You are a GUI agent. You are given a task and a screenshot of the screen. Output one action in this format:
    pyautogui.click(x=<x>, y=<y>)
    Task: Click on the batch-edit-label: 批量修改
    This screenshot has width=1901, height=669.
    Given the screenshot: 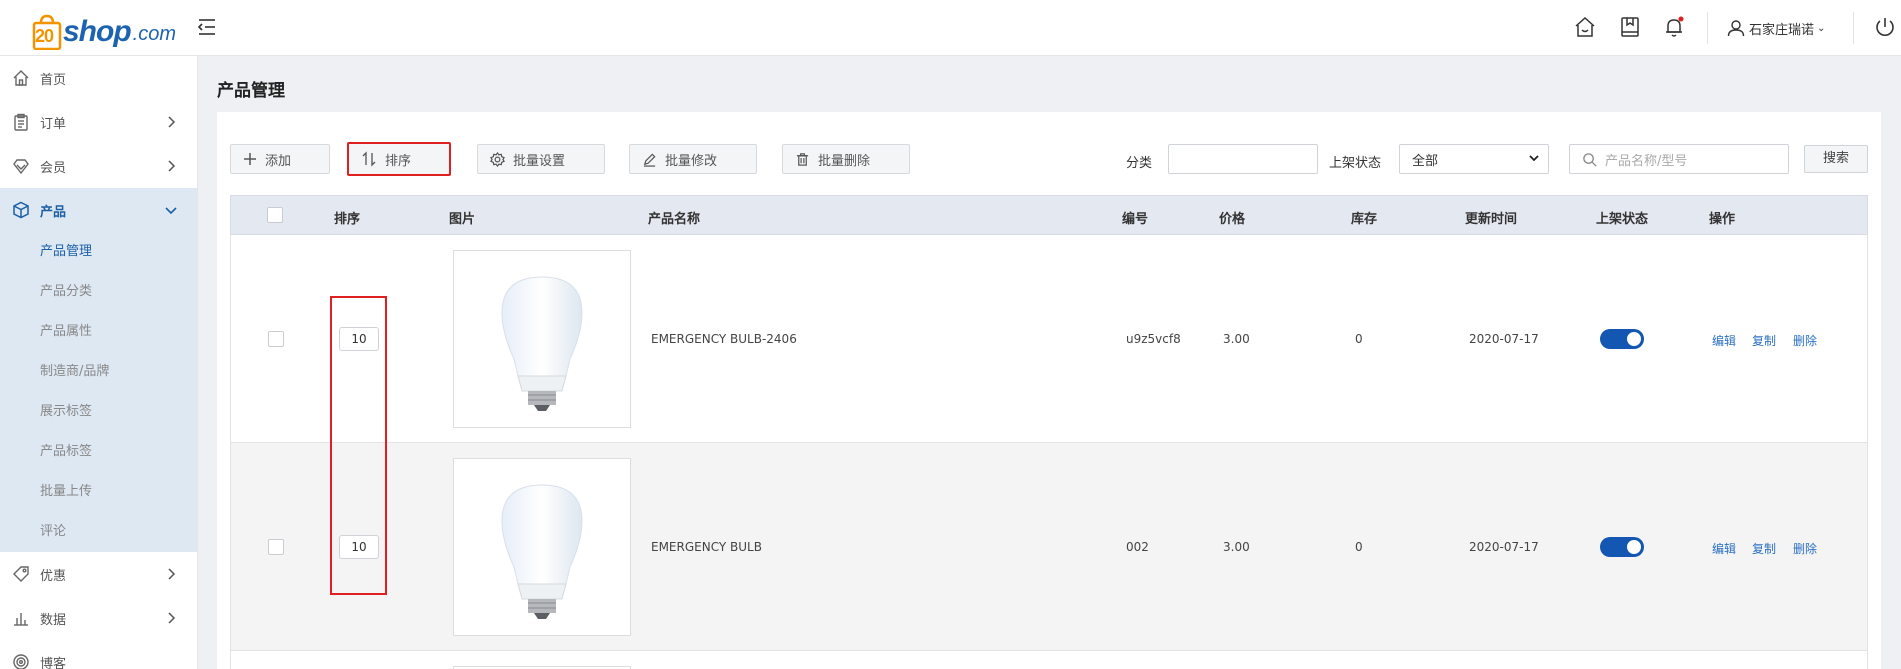 What is the action you would take?
    pyautogui.click(x=691, y=161)
    